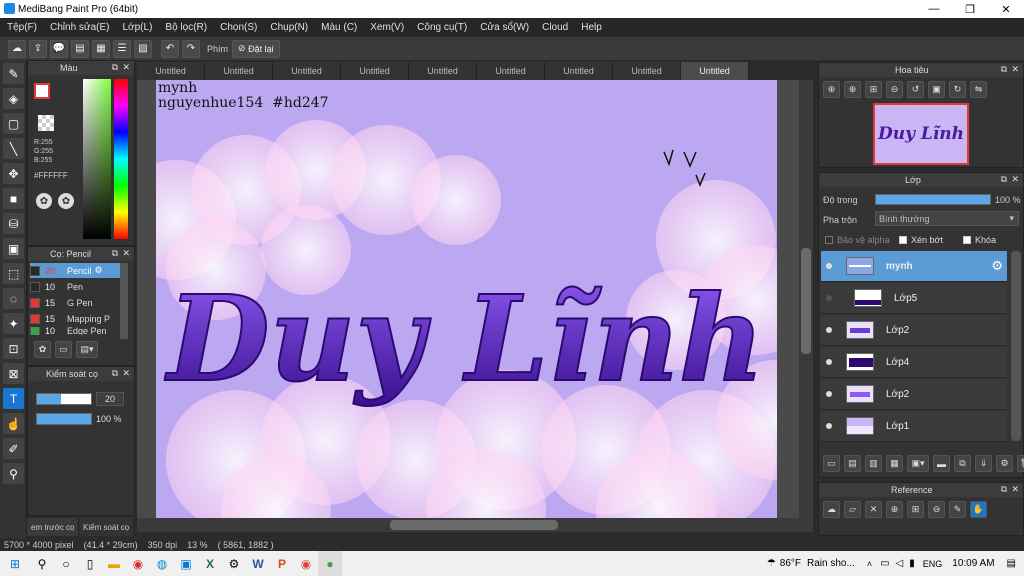 The width and height of the screenshot is (1024, 576). I want to click on palette-icon: ✿, so click(44, 201).